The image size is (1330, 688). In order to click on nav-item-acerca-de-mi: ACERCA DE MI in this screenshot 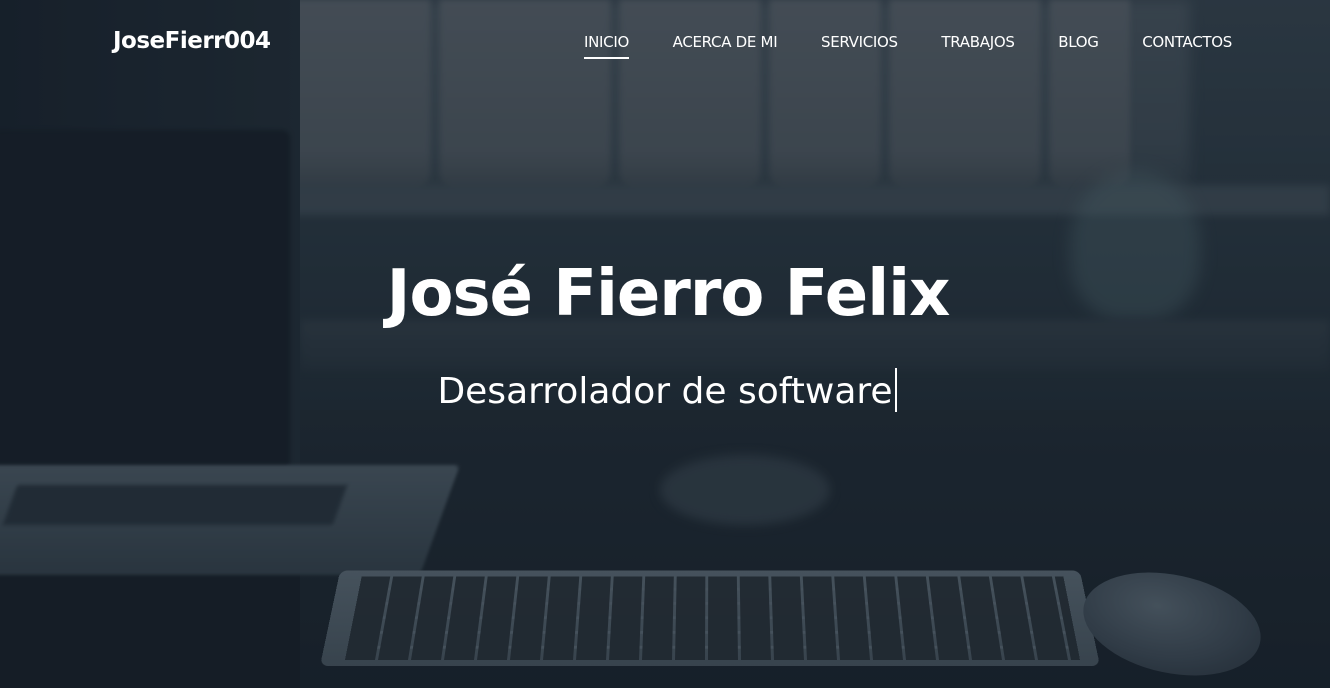, I will do `click(725, 45)`.